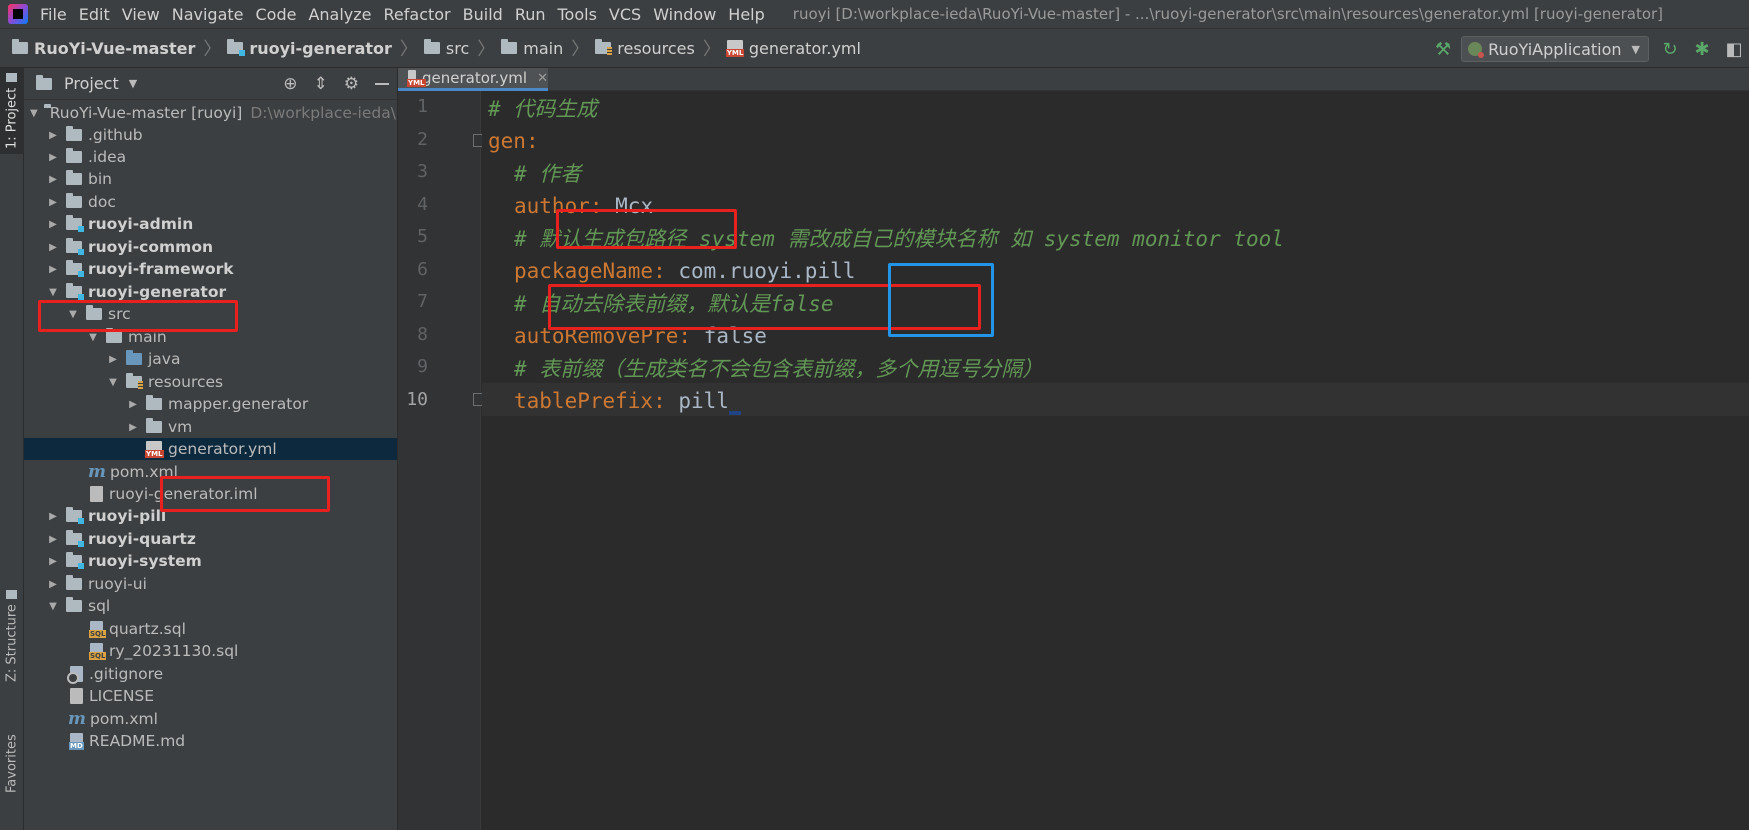 The image size is (1749, 830). Describe the element at coordinates (1734, 49) in the screenshot. I see `coverage-icon: ◧` at that location.